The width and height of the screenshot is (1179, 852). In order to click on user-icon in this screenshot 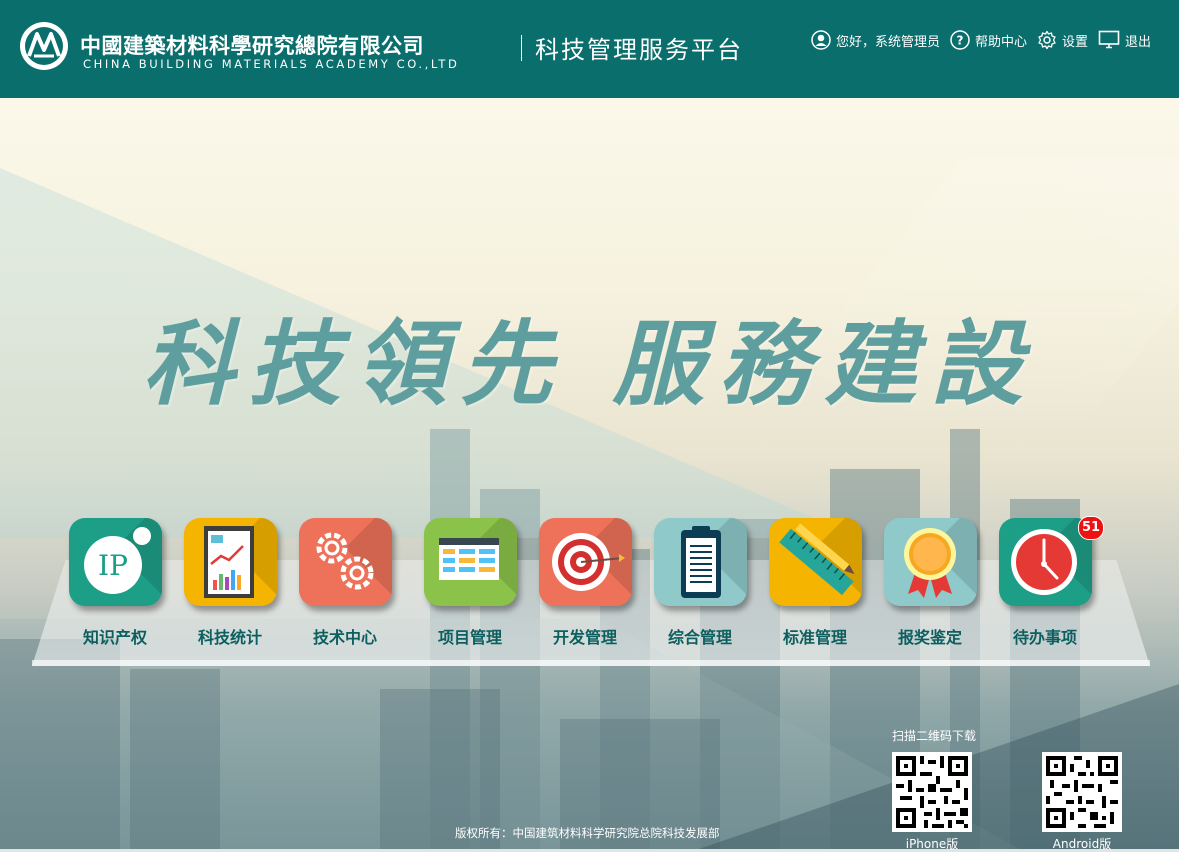, I will do `click(821, 40)`.